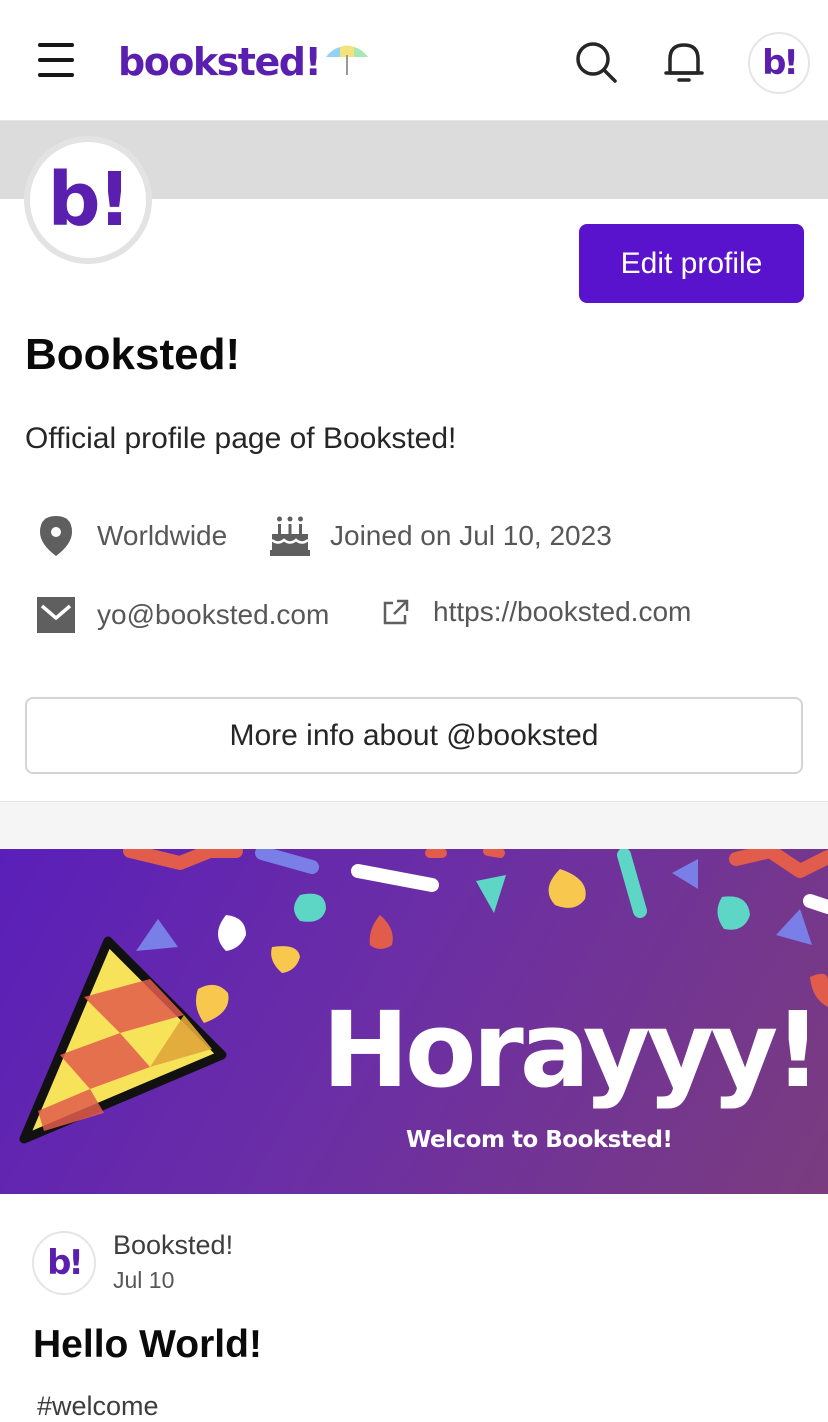 This screenshot has width=828, height=1422. I want to click on logo-text: booksted!, so click(220, 62).